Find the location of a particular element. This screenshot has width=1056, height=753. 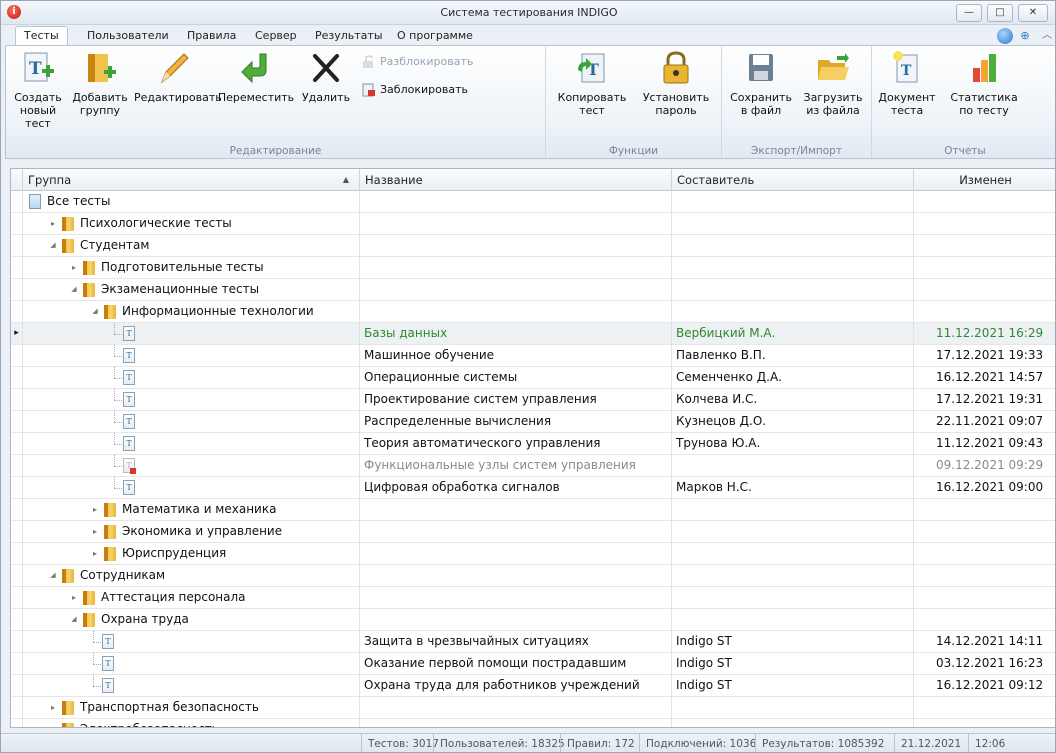

tree-node-row: ◢ Информационные технологии is located at coordinates (533, 312).